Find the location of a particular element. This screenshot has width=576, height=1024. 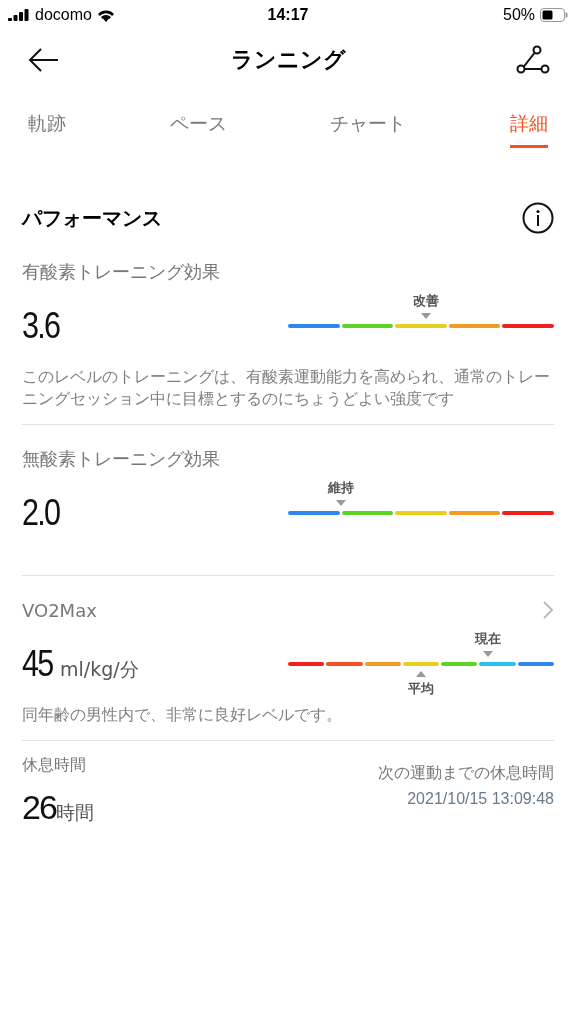

tab: 詳細 is located at coordinates (528, 129).